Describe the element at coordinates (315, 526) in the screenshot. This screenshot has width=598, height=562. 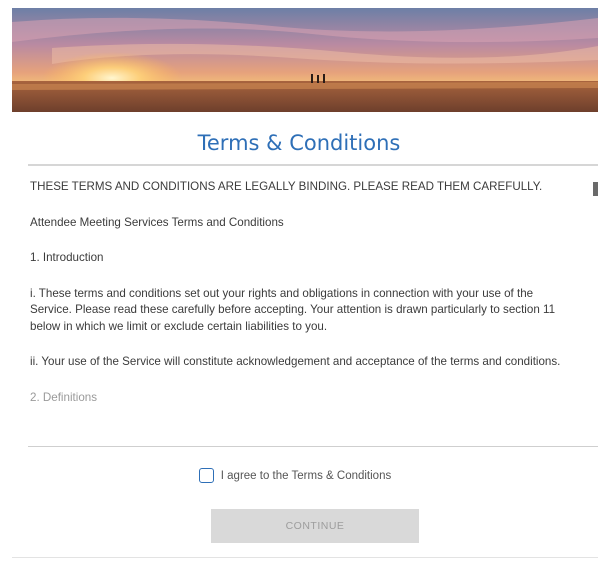
I see `continue-button: CONTINUE` at that location.